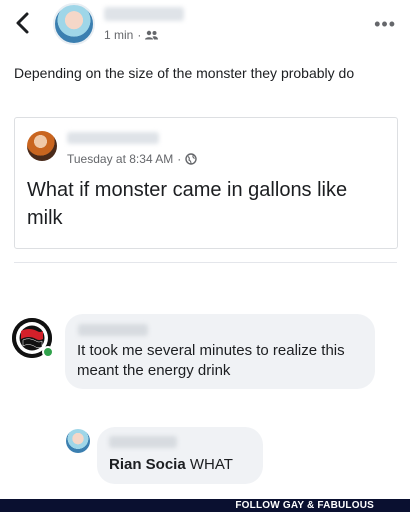 This screenshot has height=512, width=410. Describe the element at coordinates (205, 262) in the screenshot. I see `divider` at that location.